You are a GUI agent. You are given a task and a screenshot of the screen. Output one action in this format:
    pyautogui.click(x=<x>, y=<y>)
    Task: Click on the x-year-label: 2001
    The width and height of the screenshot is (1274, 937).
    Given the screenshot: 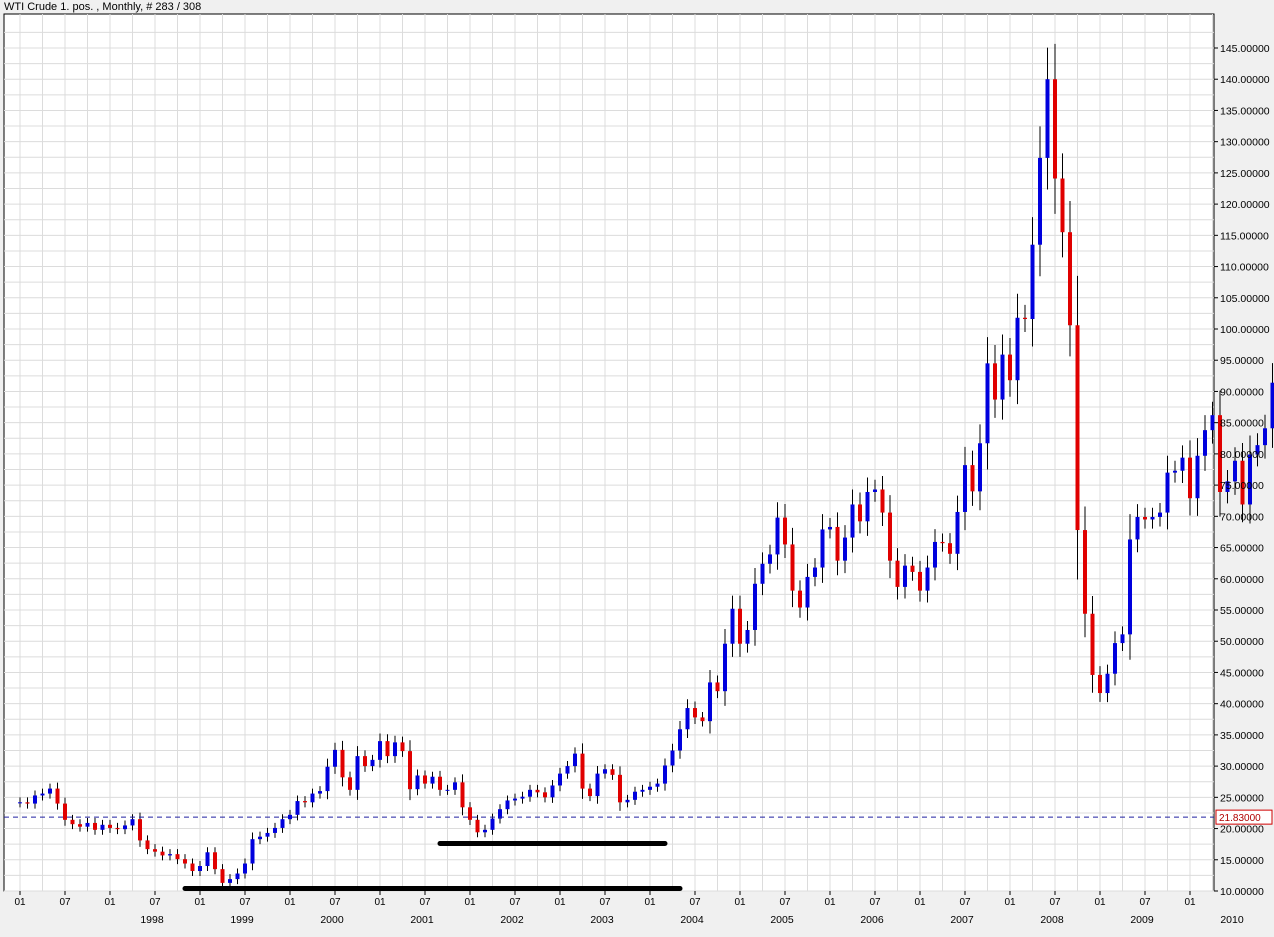 What is the action you would take?
    pyautogui.click(x=422, y=920)
    